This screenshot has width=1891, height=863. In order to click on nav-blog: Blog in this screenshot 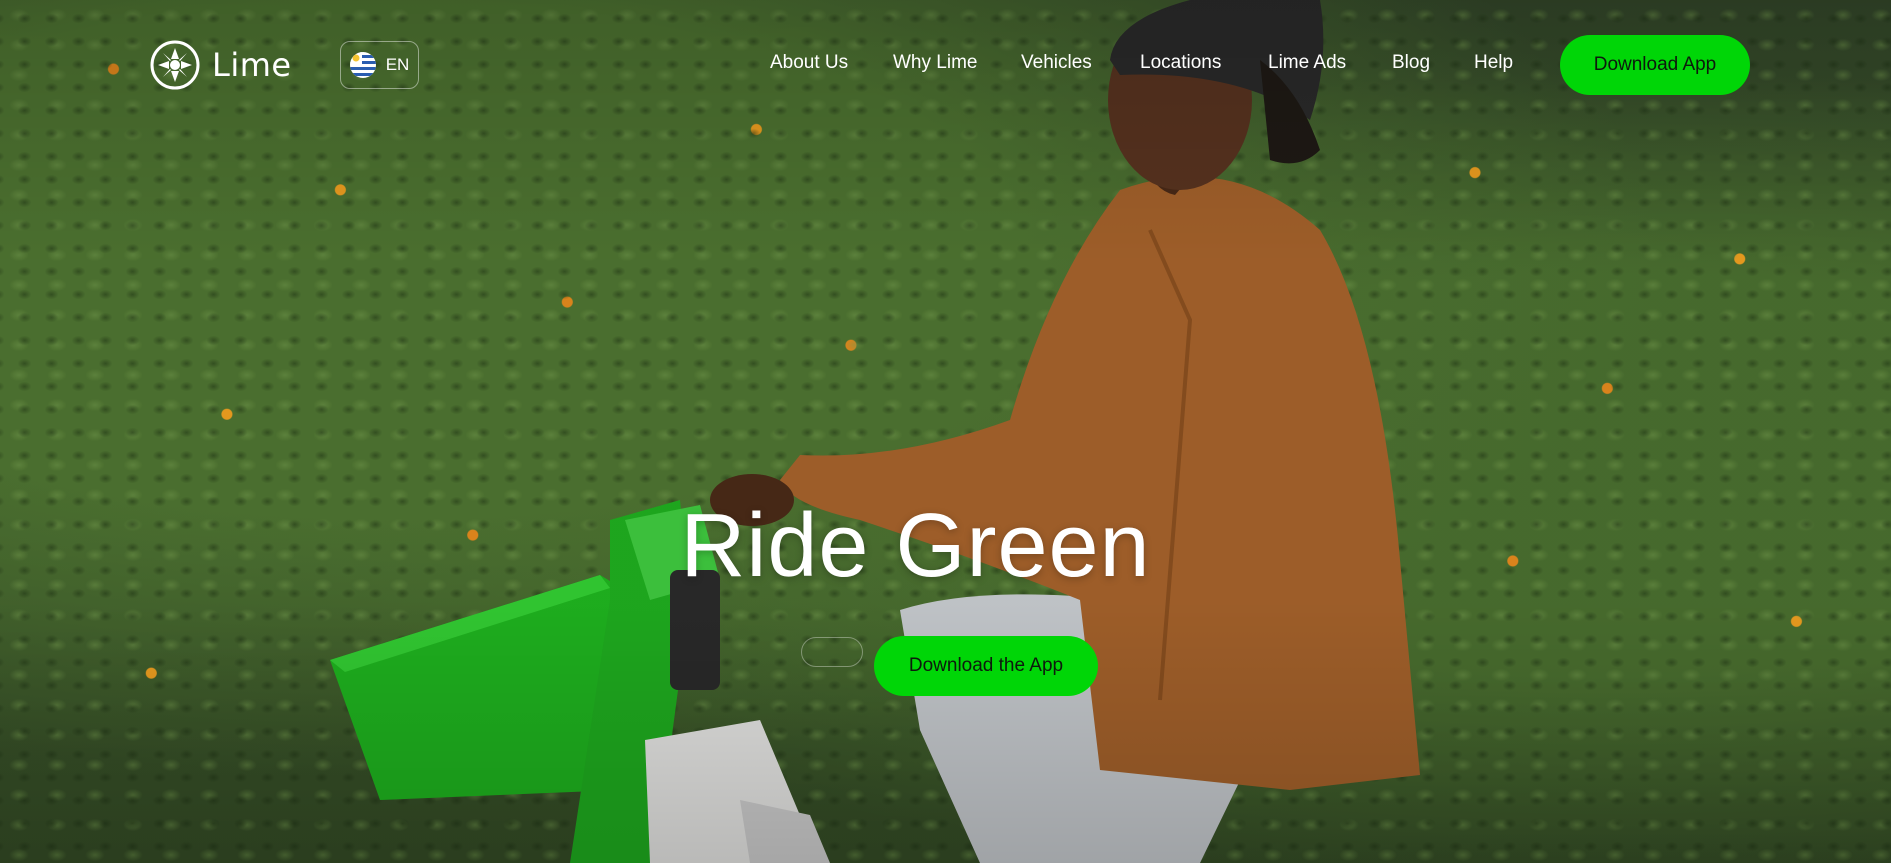, I will do `click(1411, 63)`.